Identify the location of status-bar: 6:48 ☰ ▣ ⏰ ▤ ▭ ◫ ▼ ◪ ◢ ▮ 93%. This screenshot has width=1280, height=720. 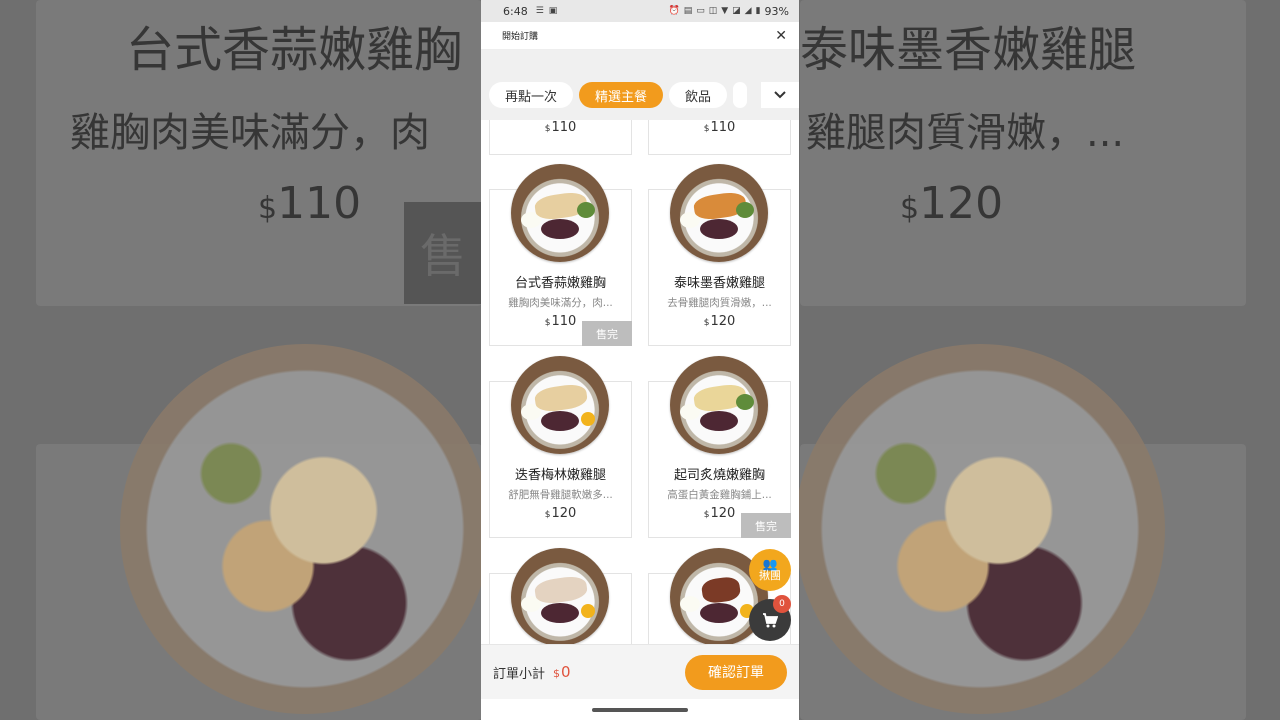
(640, 11).